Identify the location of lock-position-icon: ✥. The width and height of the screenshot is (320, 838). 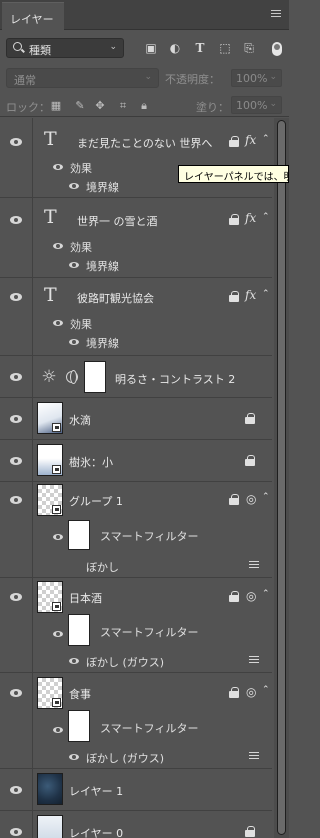
(100, 106).